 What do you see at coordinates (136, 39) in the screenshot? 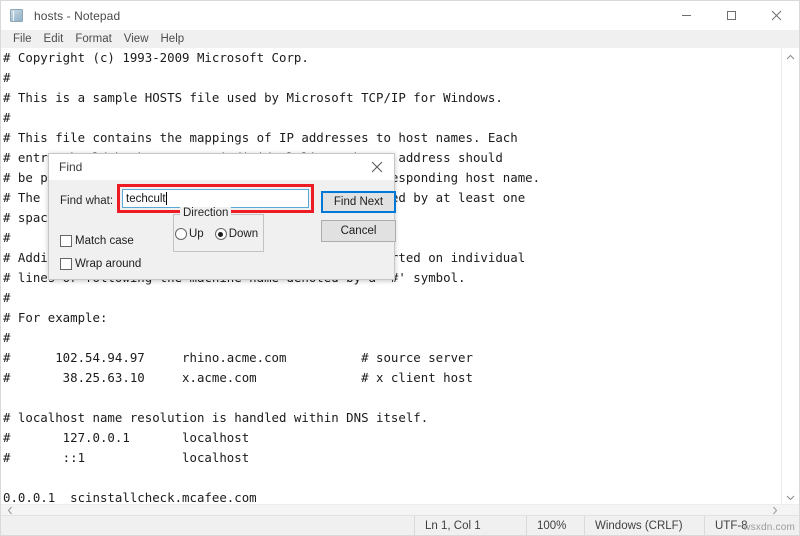
I see `menu-item-view: View` at bounding box center [136, 39].